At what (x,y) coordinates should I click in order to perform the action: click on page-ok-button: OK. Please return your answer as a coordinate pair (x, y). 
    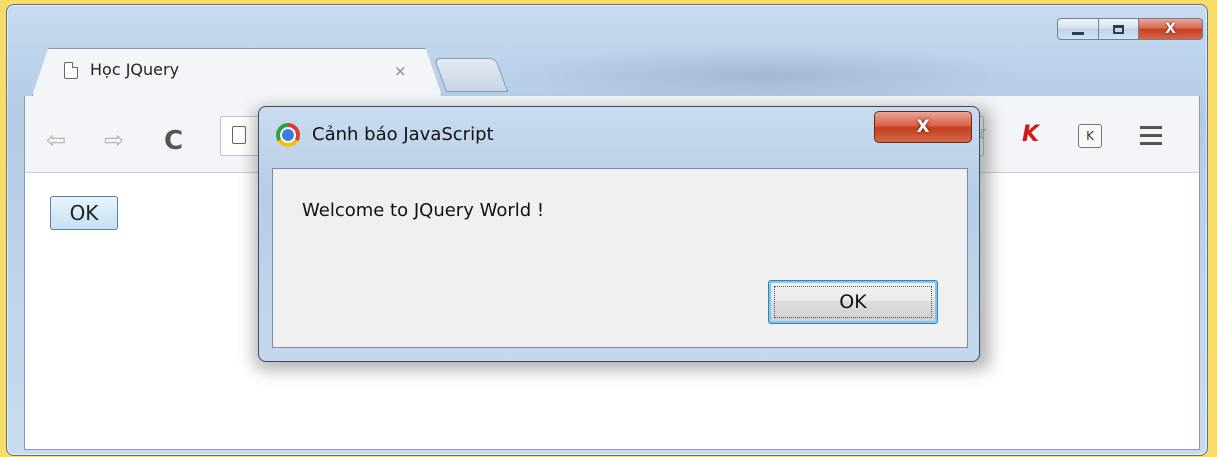
    Looking at the image, I should click on (84, 213).